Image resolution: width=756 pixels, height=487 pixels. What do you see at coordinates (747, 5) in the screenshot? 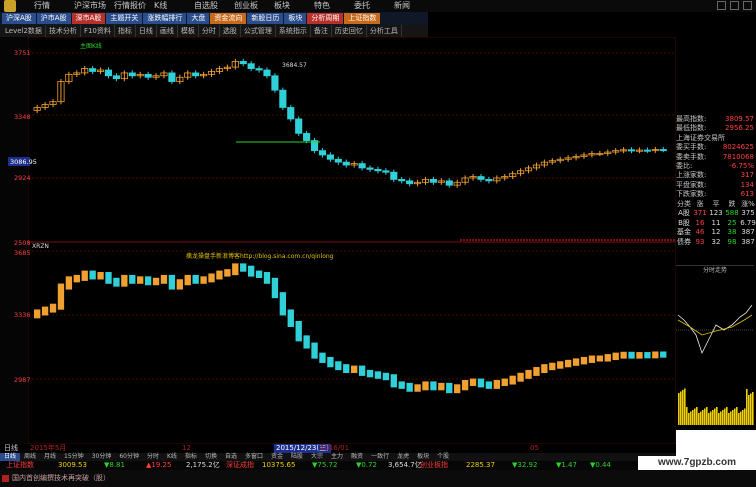
I see `close-icon` at bounding box center [747, 5].